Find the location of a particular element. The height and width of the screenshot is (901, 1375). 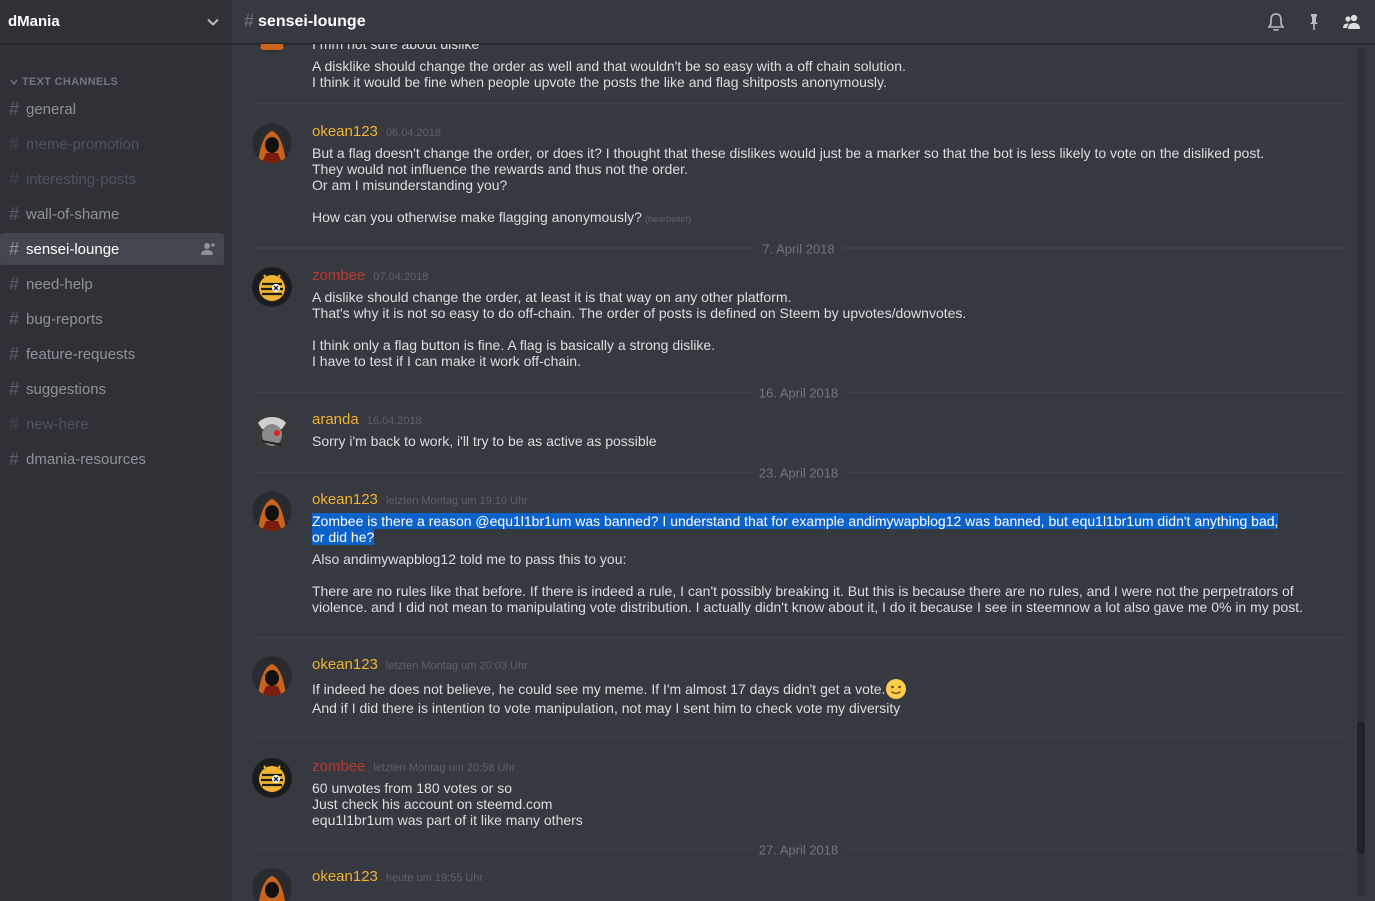

caret-down-icon is located at coordinates (14, 82).